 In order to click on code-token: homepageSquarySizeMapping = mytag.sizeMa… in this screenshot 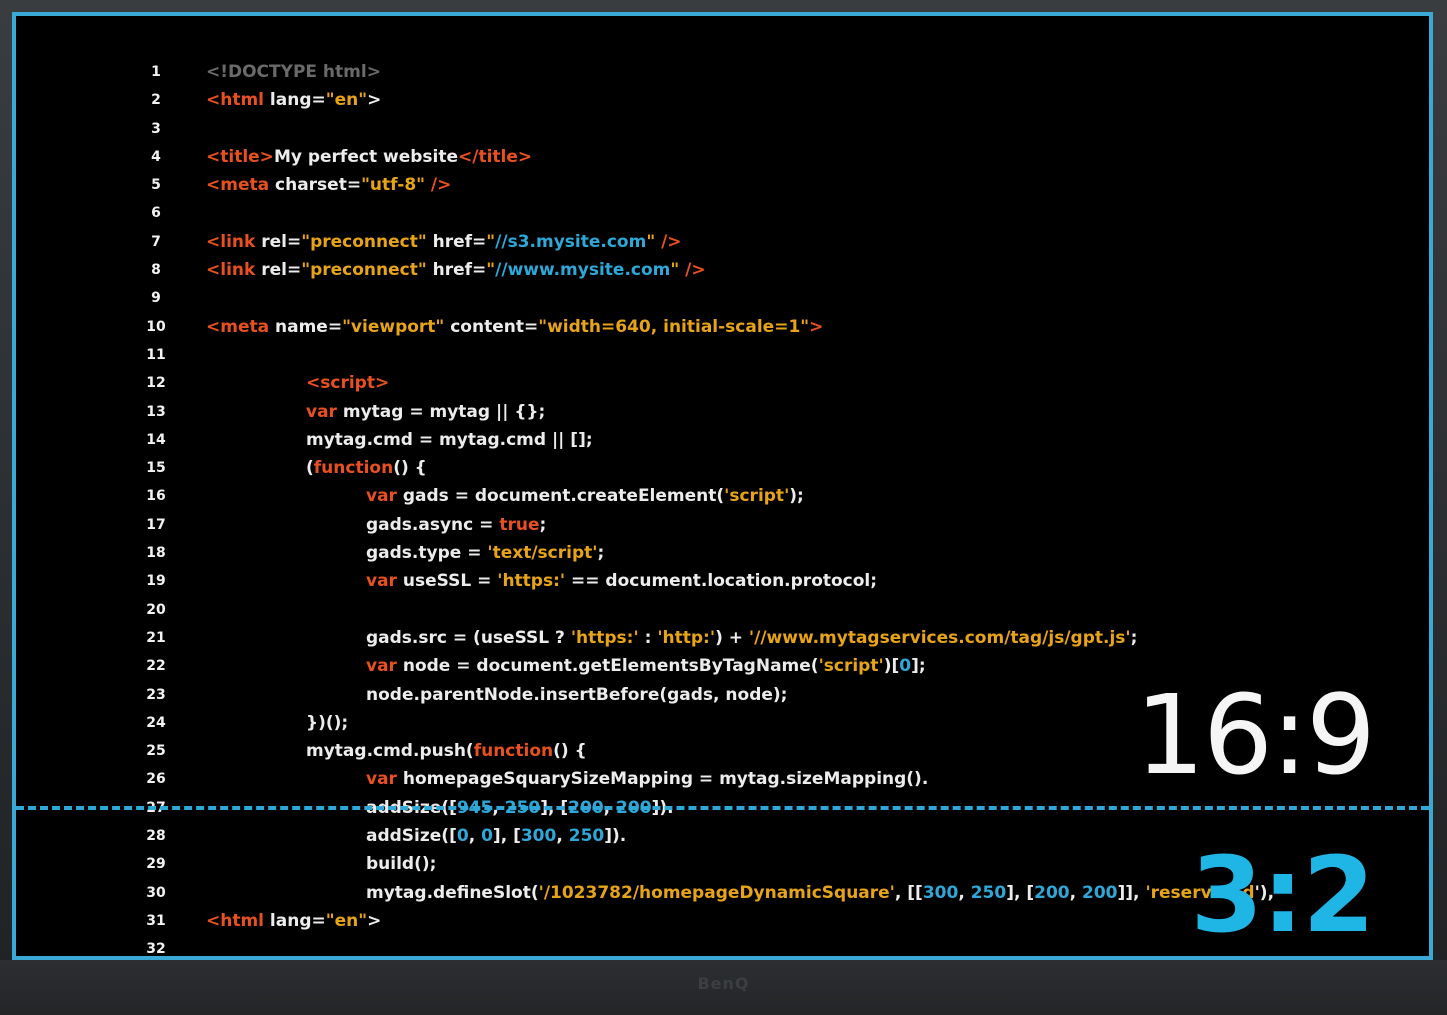, I will do `click(662, 779)`.